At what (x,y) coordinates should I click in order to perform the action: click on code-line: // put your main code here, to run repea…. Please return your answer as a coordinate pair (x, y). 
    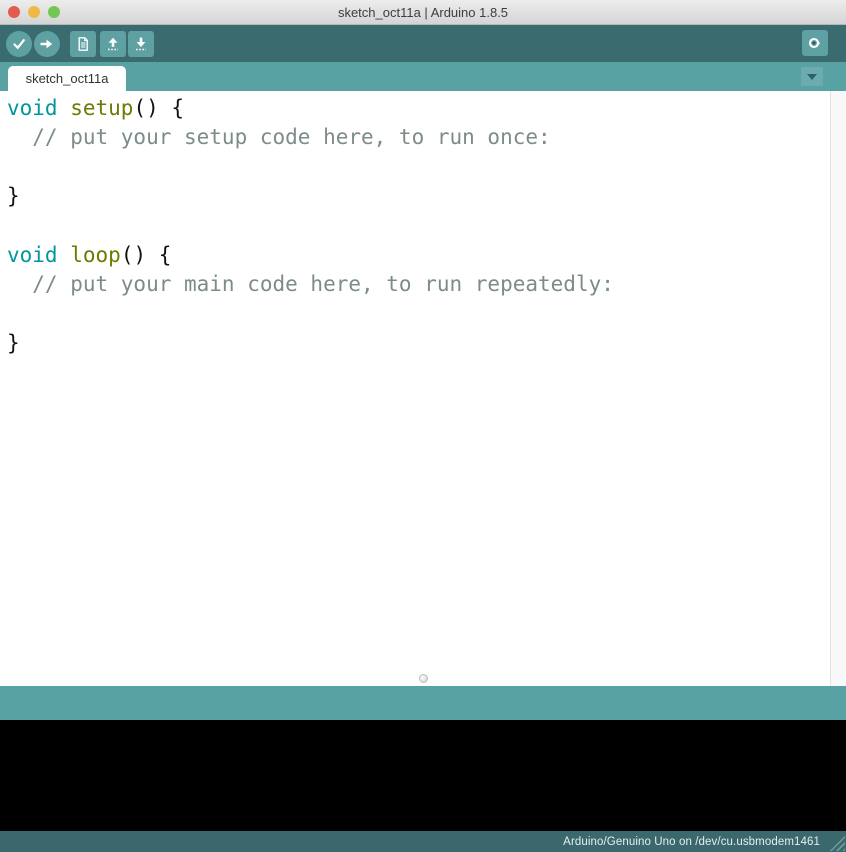
    Looking at the image, I should click on (310, 284).